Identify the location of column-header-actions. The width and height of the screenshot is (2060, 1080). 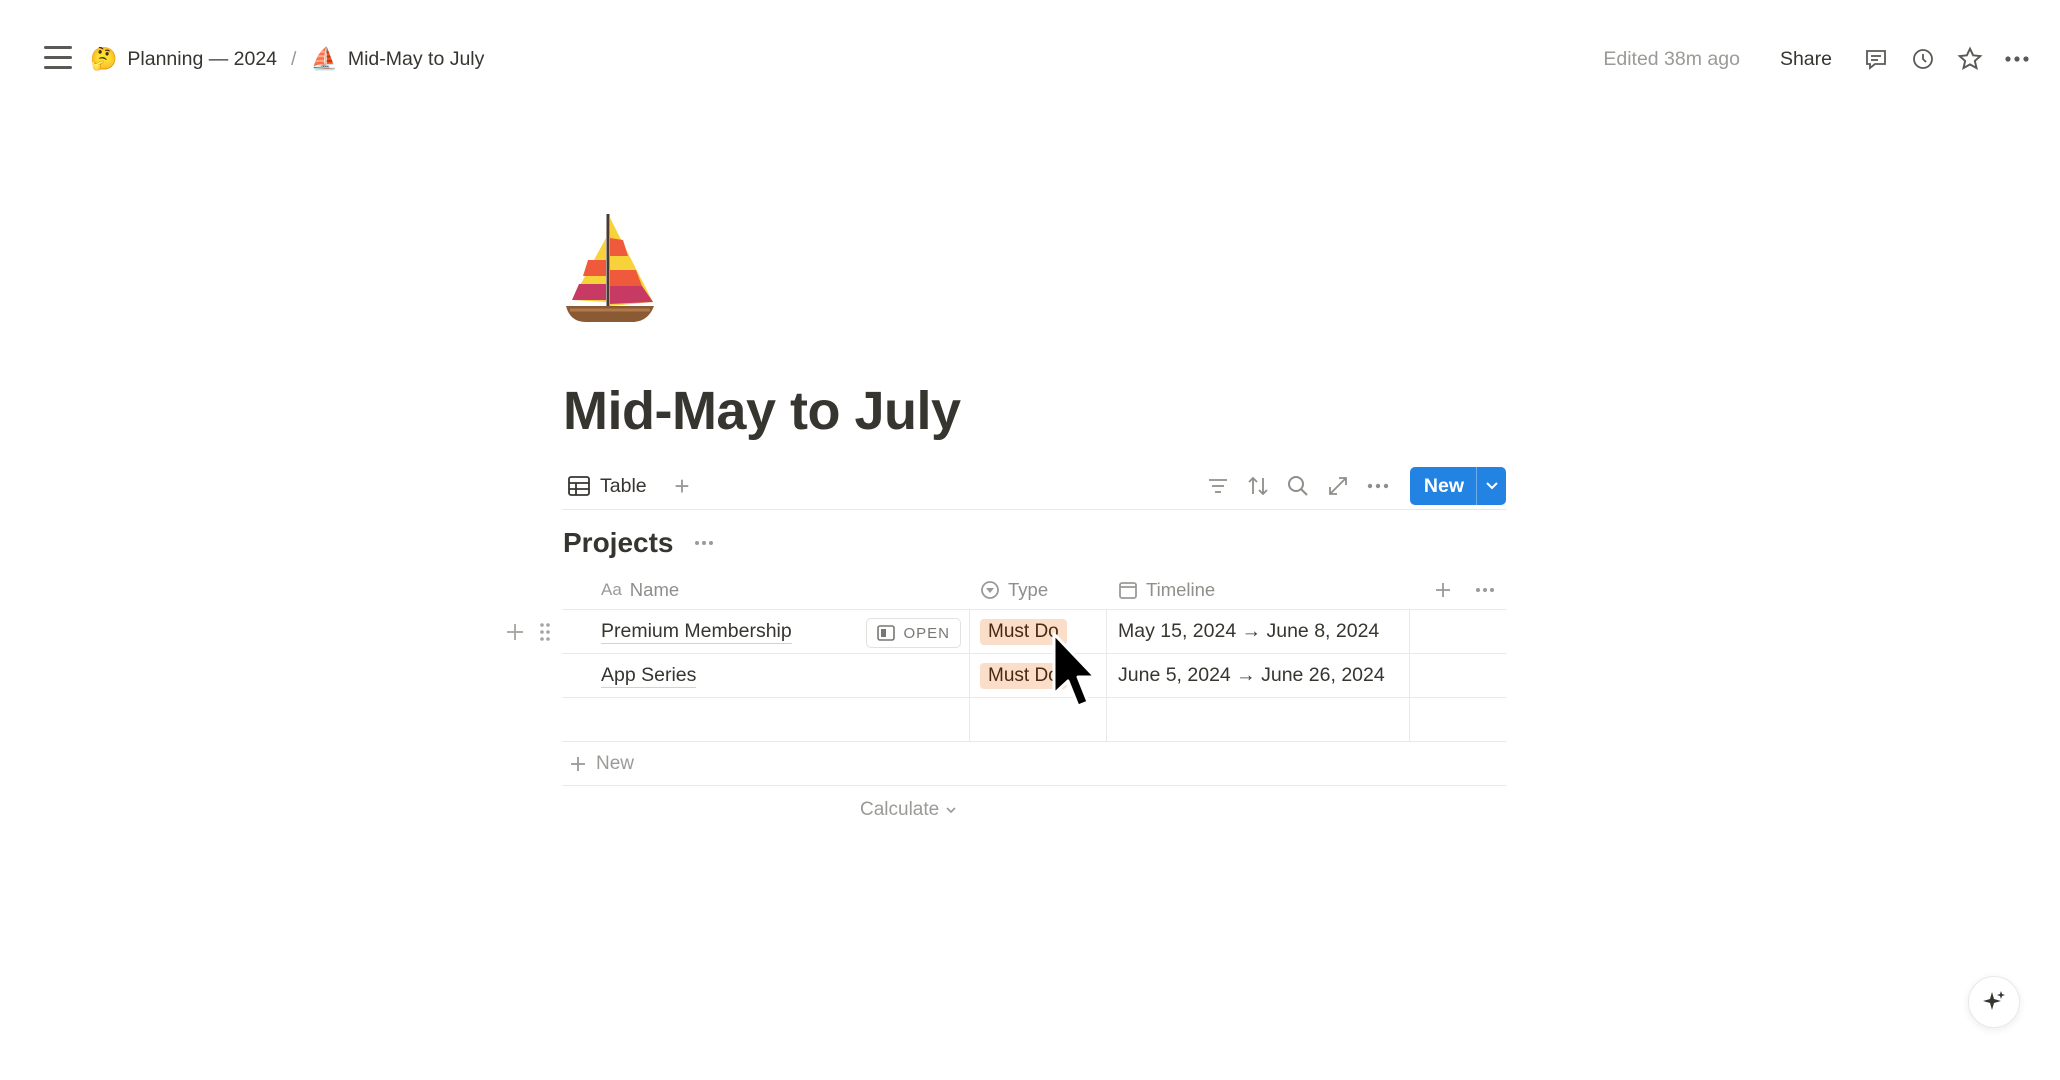
(1458, 589).